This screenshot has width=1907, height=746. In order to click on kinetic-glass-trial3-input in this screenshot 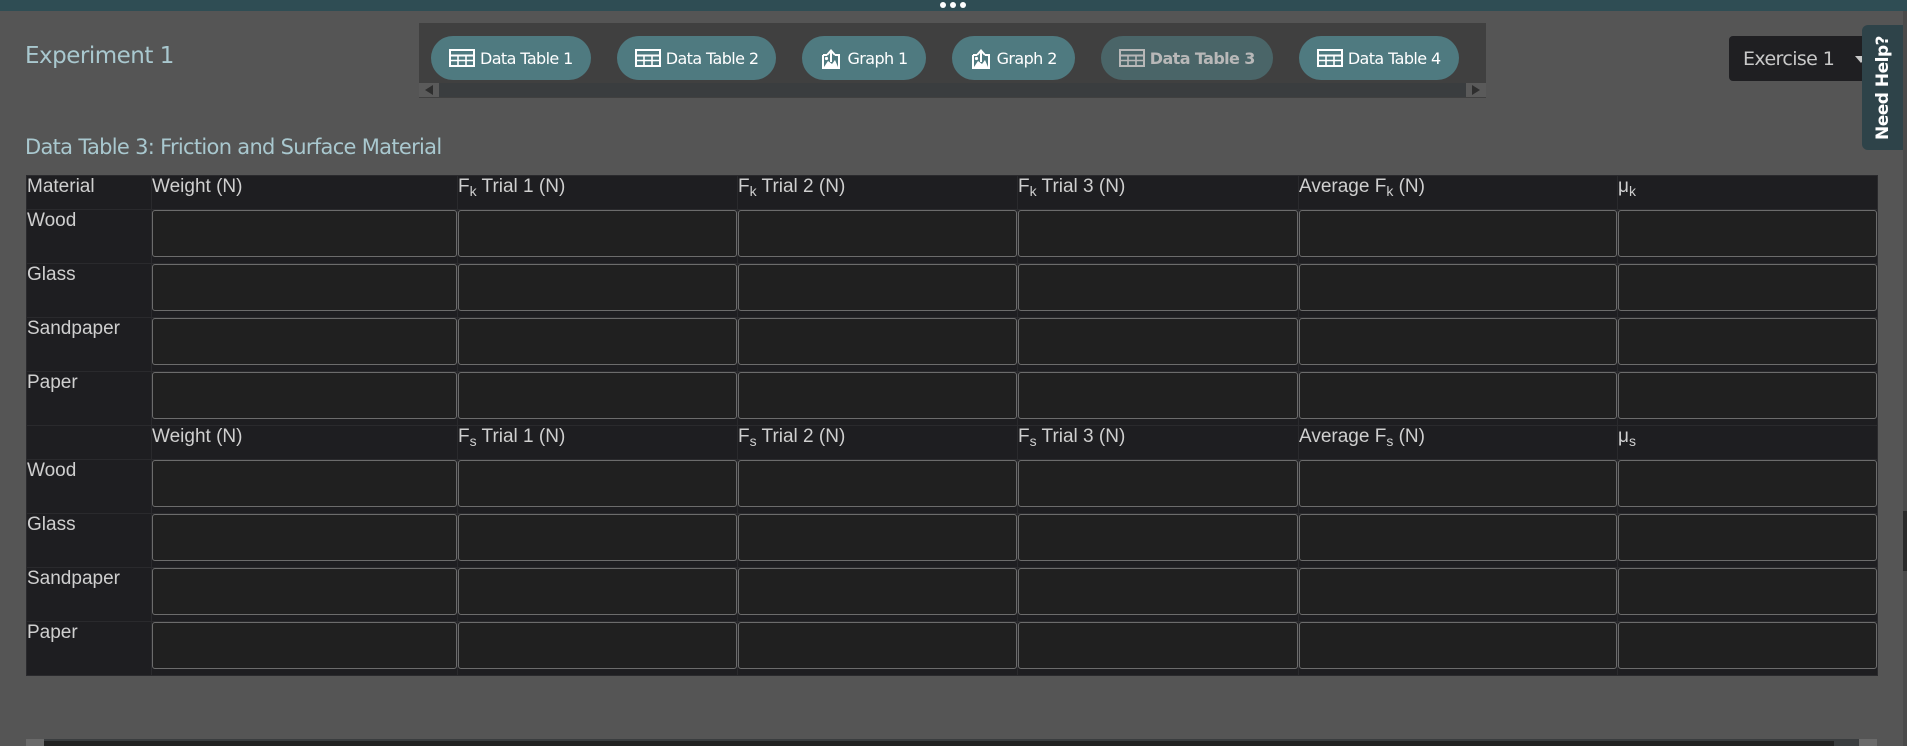, I will do `click(1158, 287)`.